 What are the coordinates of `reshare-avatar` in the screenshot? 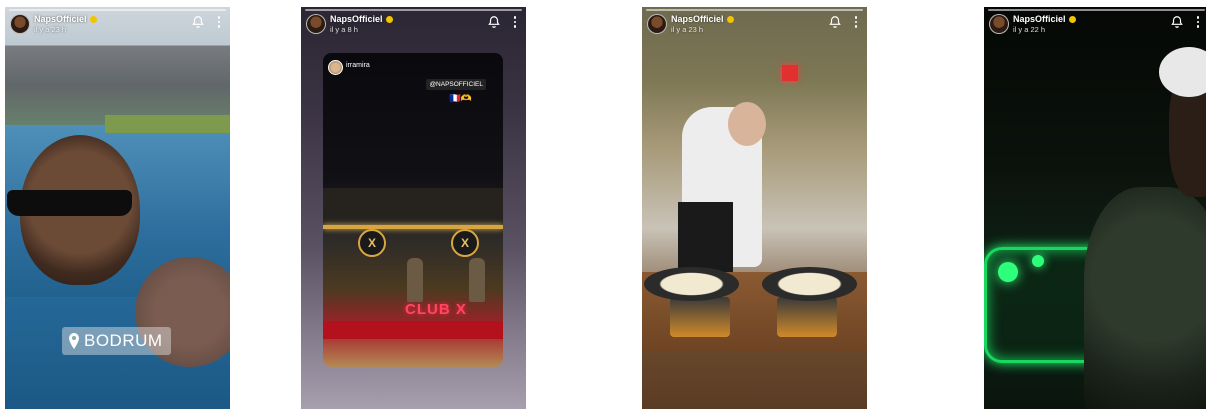 It's located at (335, 67).